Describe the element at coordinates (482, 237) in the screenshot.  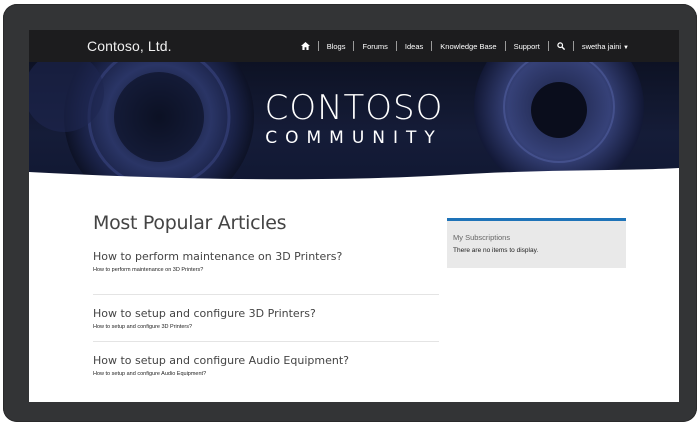
I see `subscriptions-title: My Subscriptions` at that location.